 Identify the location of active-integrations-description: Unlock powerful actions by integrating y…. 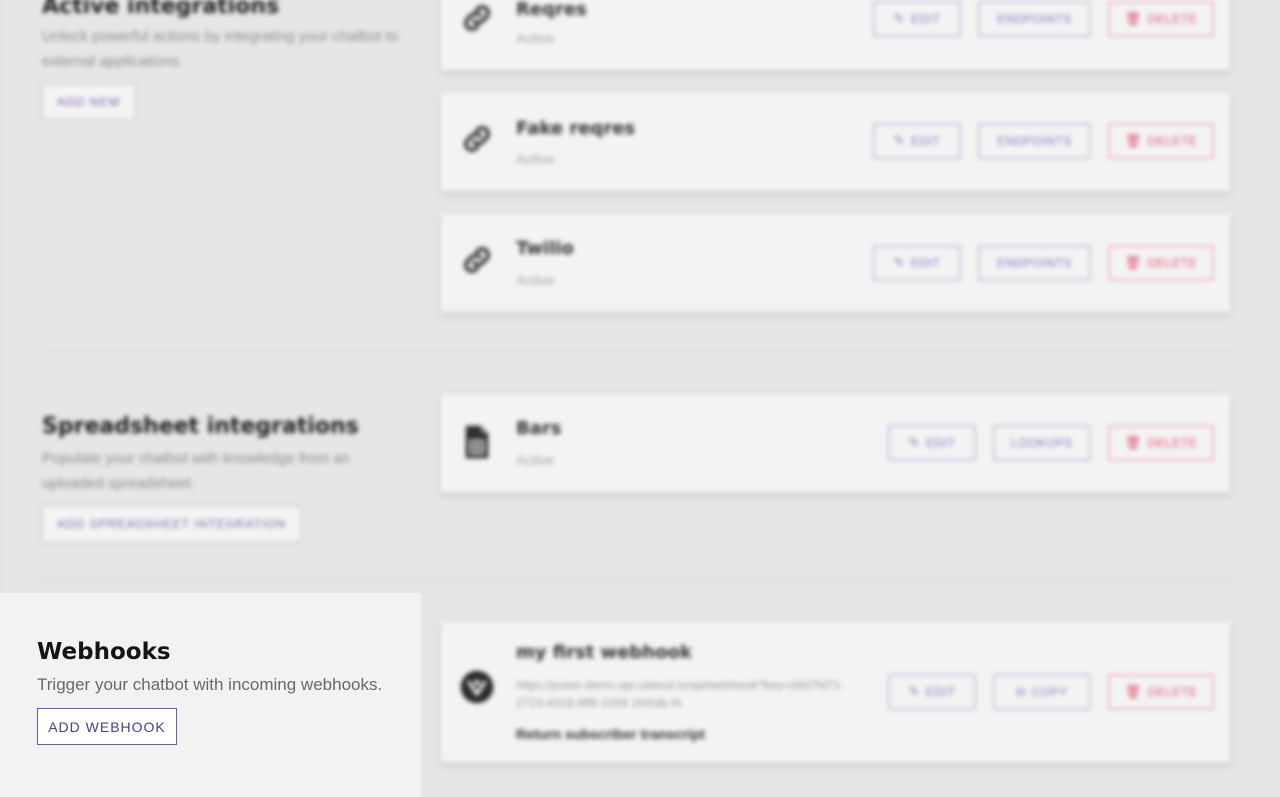
(220, 49).